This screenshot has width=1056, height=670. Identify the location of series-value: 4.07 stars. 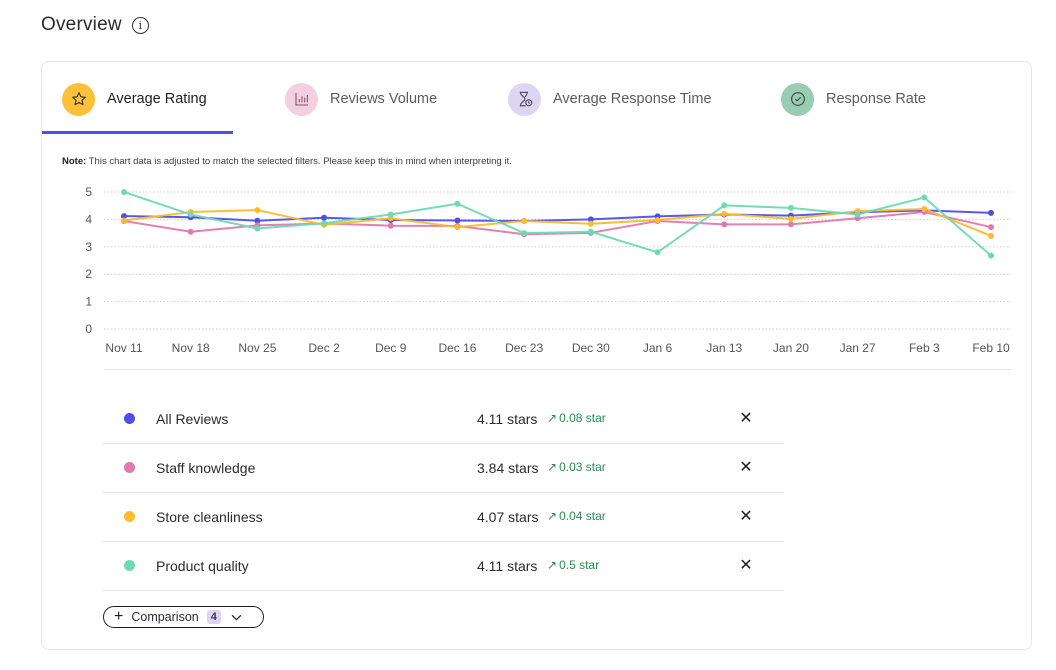
(508, 517).